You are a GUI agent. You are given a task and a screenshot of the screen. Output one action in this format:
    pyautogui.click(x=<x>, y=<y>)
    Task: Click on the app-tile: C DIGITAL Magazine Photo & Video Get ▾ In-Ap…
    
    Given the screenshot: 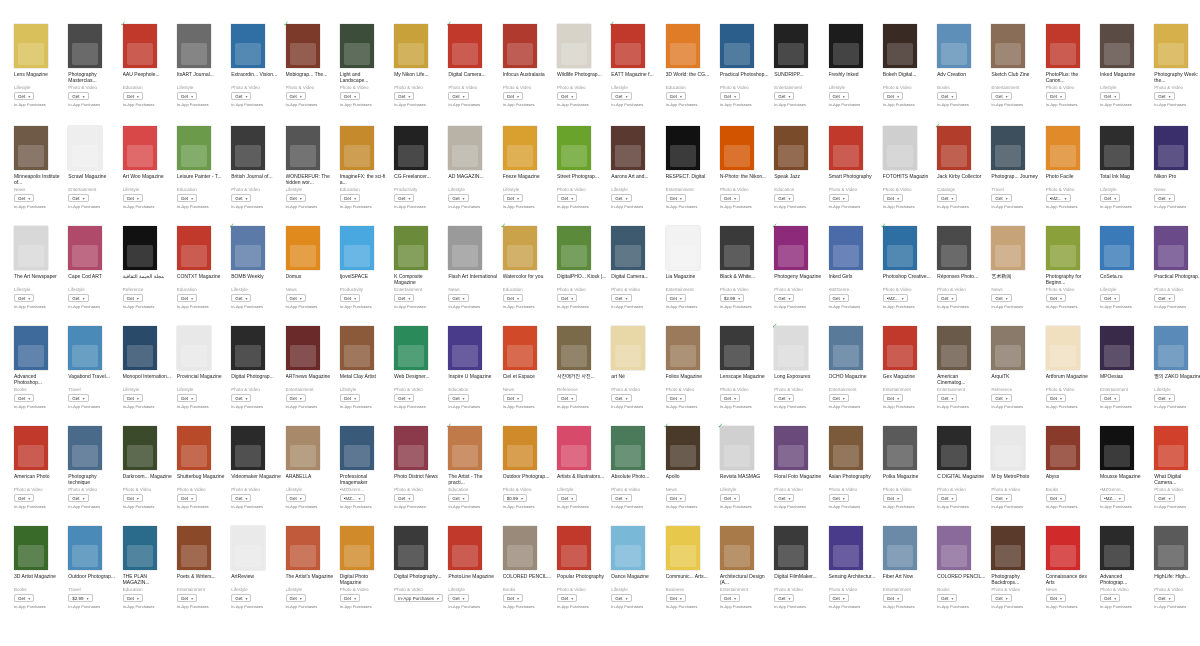 What is the action you would take?
    pyautogui.click(x=962, y=476)
    